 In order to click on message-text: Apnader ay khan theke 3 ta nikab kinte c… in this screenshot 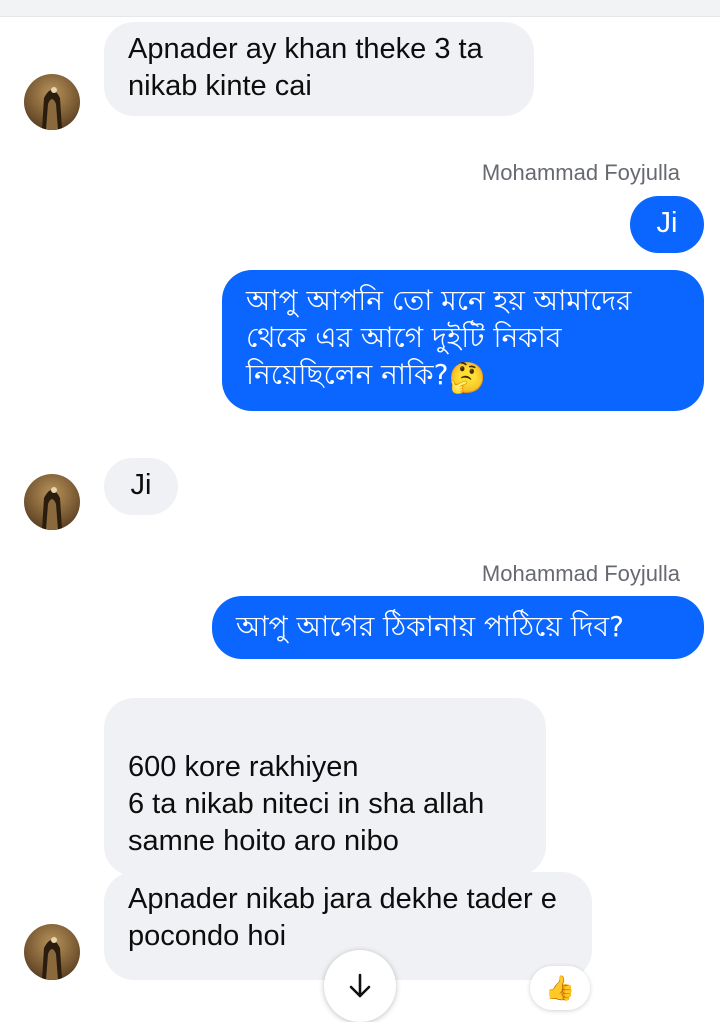, I will do `click(305, 67)`.